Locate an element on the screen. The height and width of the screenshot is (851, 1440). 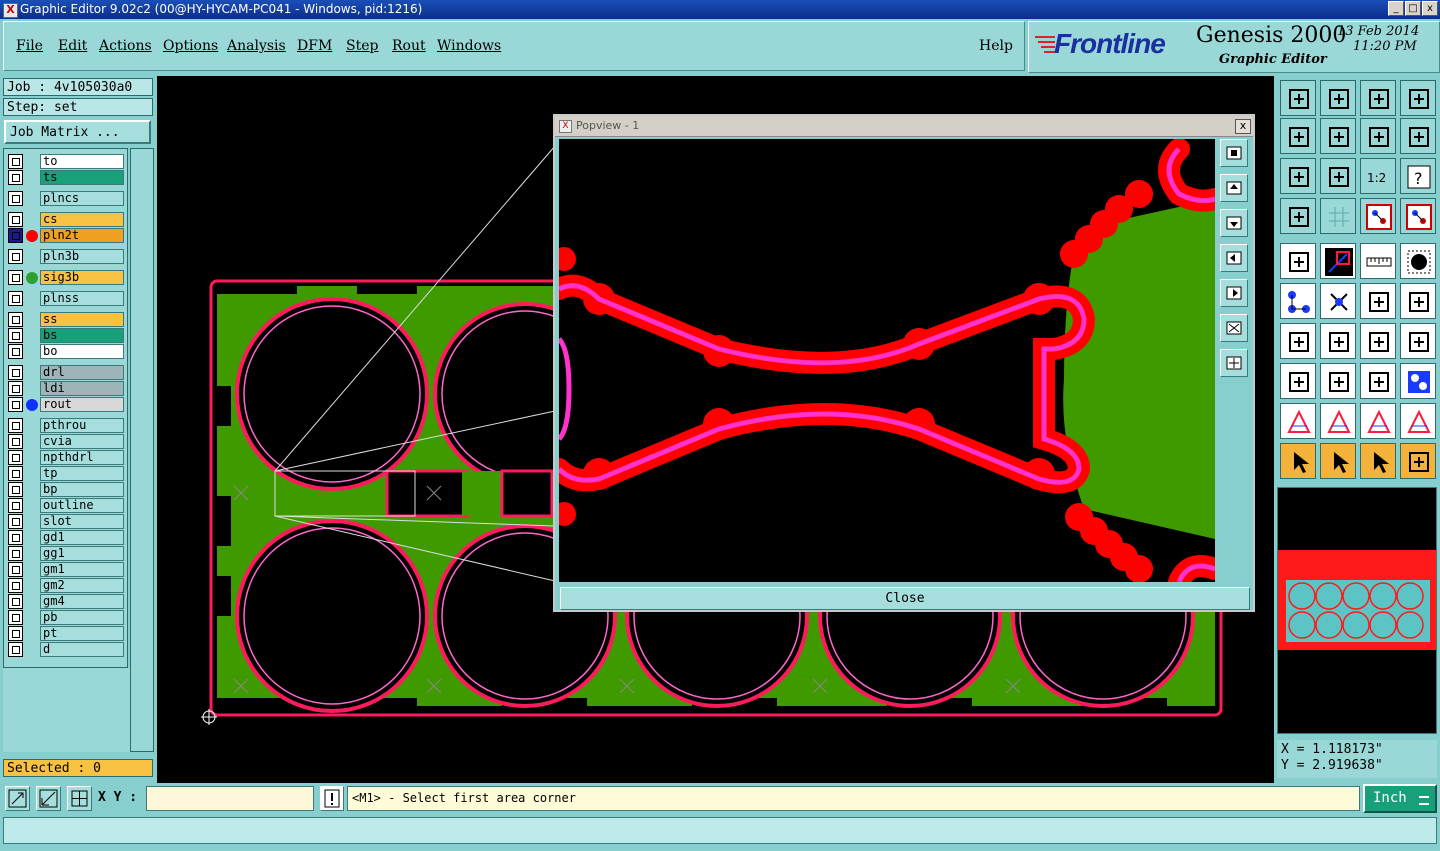
layer-row-gd1: gd1 is located at coordinates (66, 537).